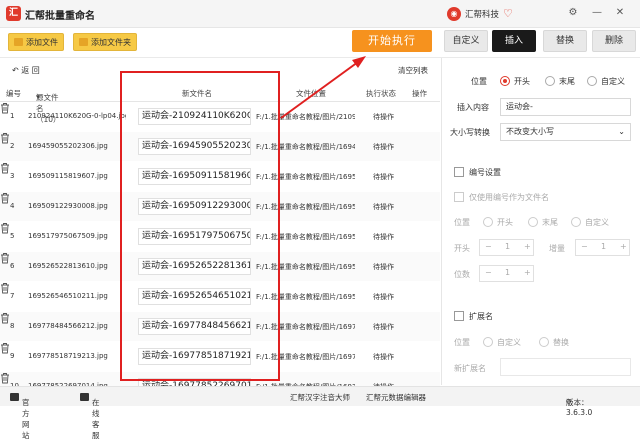  What do you see at coordinates (602, 247) in the screenshot?
I see `increment-stepper: − 1 +` at bounding box center [602, 247].